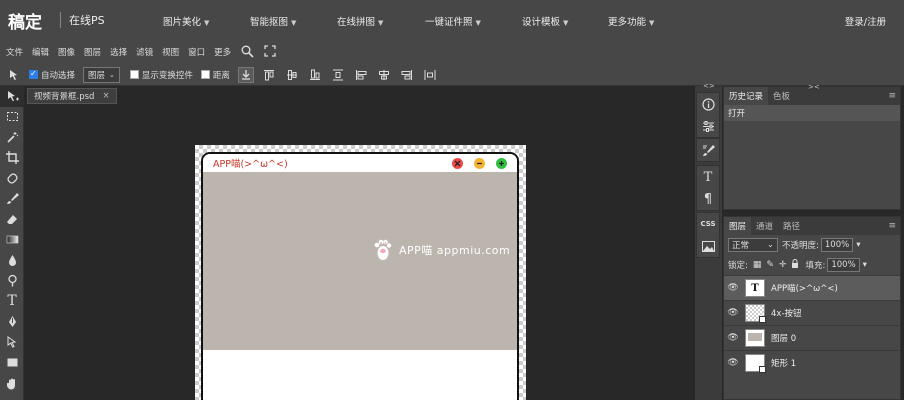 Image resolution: width=904 pixels, height=400 pixels. What do you see at coordinates (12, 219) in the screenshot?
I see `eraser-tool-icon` at bounding box center [12, 219].